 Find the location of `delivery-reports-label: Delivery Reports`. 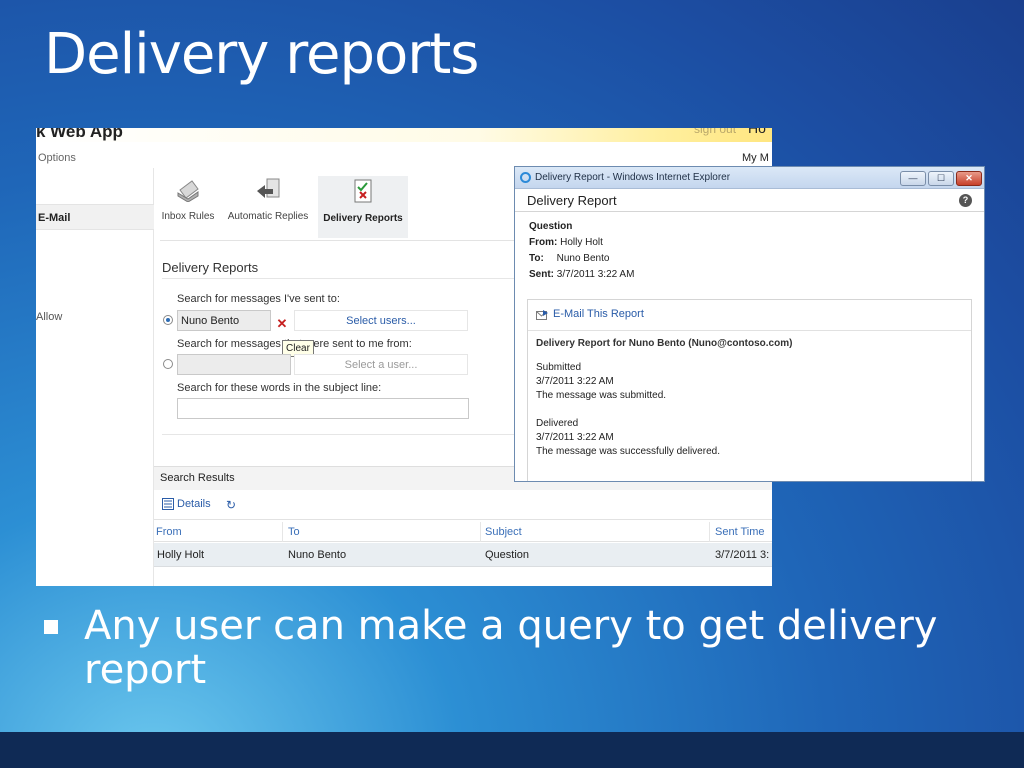

delivery-reports-label: Delivery Reports is located at coordinates (363, 218).